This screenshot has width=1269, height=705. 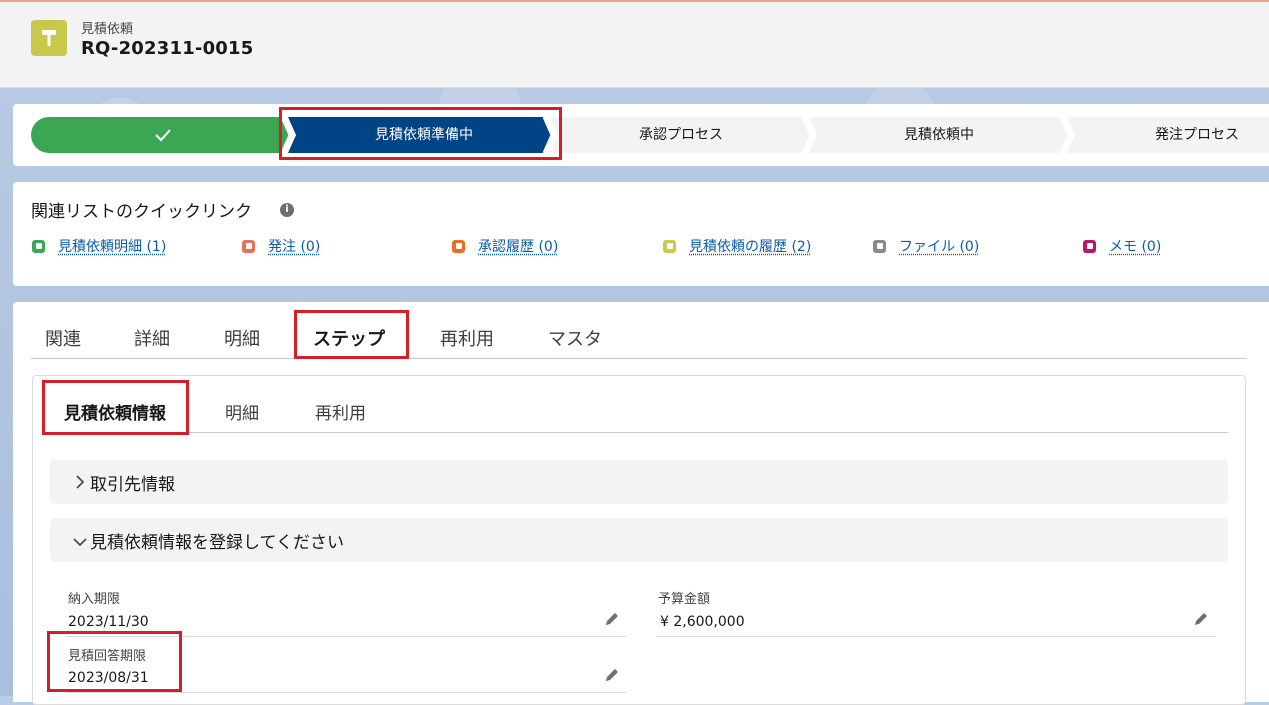 What do you see at coordinates (639, 540) in the screenshot?
I see `section-estimate-info: 見積依頼情報を登録してください` at bounding box center [639, 540].